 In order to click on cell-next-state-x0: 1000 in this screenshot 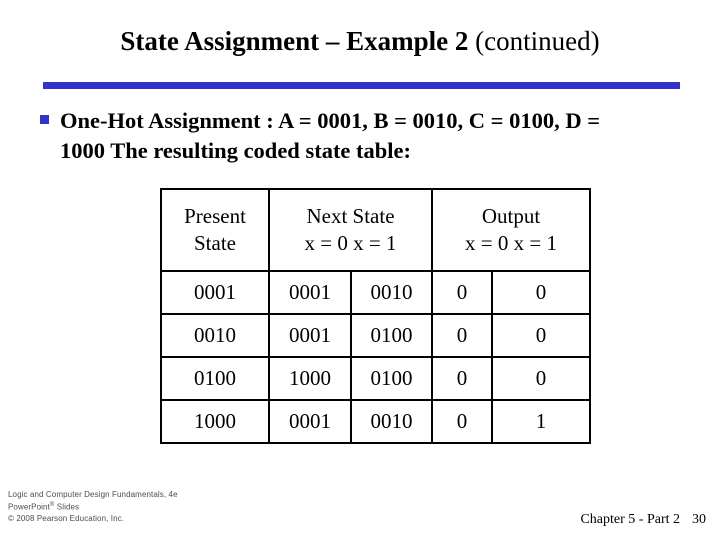, I will do `click(310, 378)`.